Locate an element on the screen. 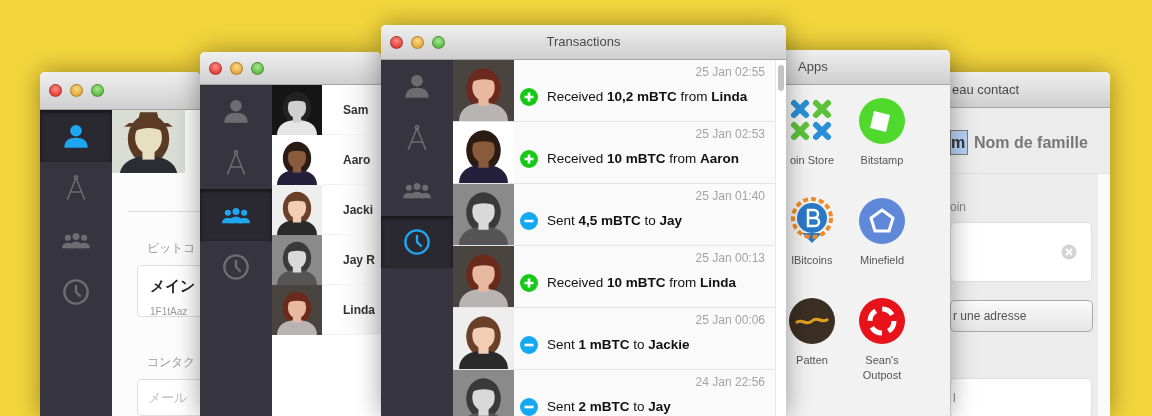  app-label: Sean's Outpost is located at coordinates (882, 368).